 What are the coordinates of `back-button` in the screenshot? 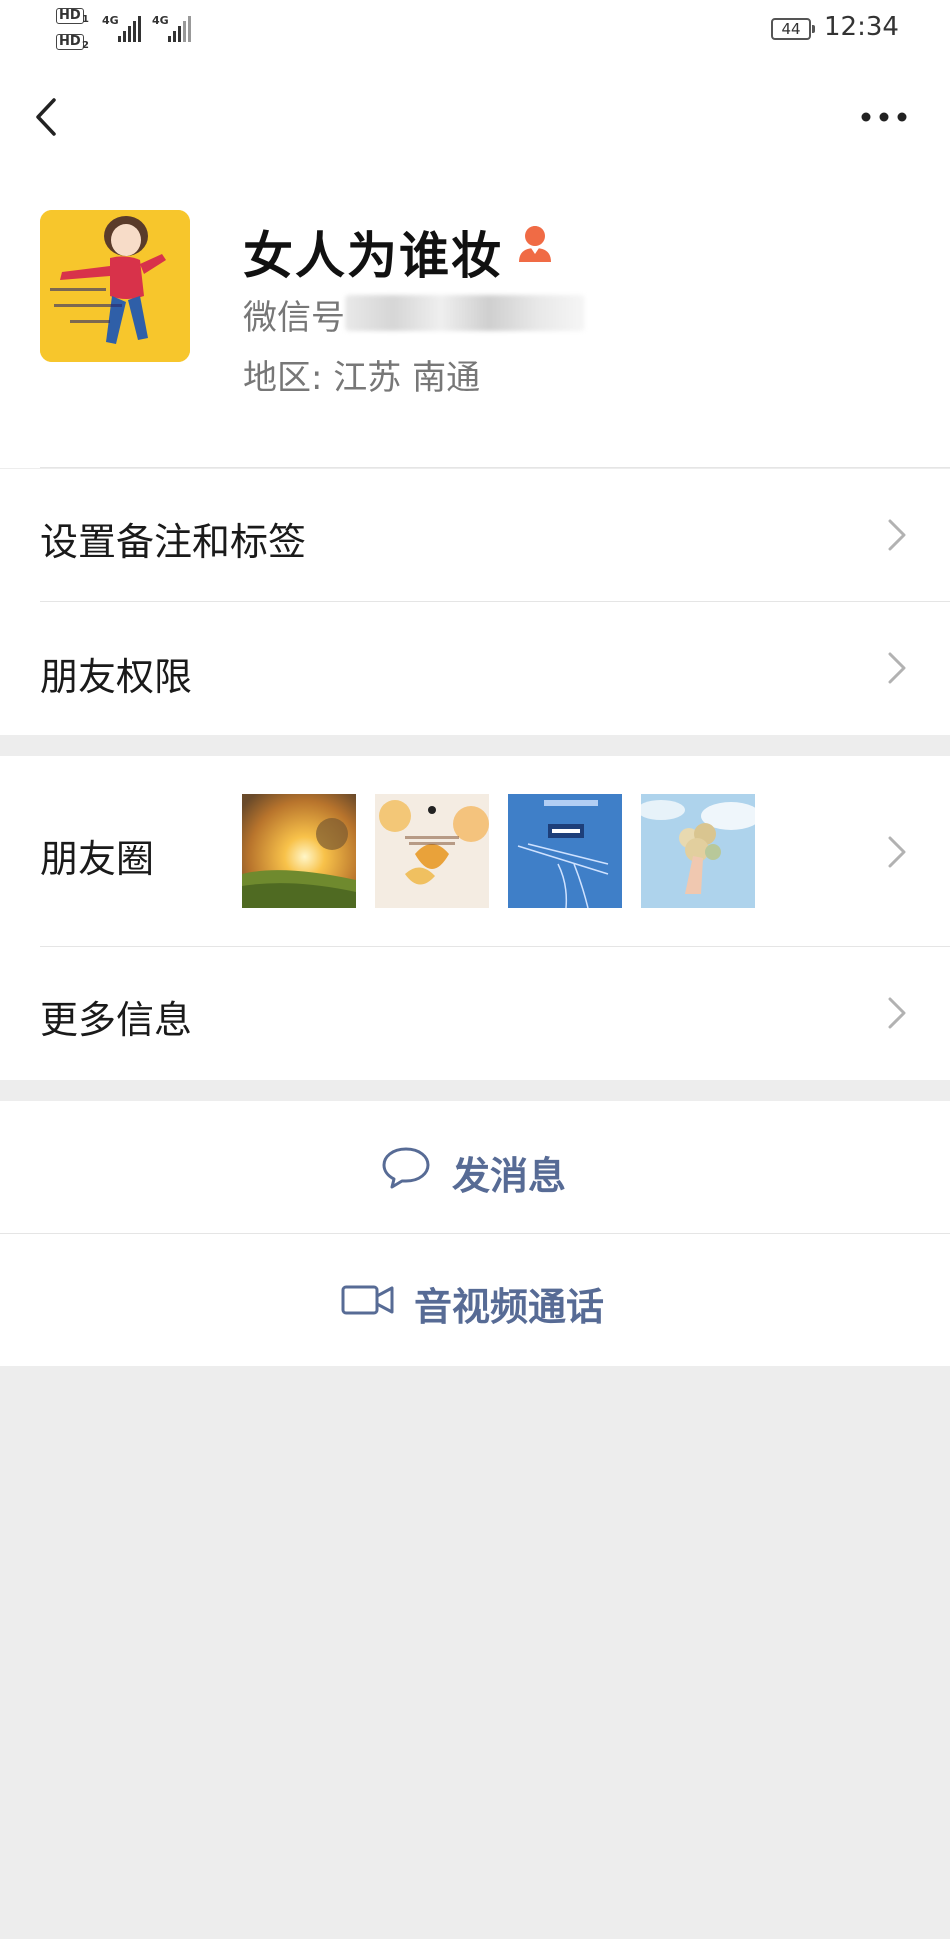 It's located at (50, 117).